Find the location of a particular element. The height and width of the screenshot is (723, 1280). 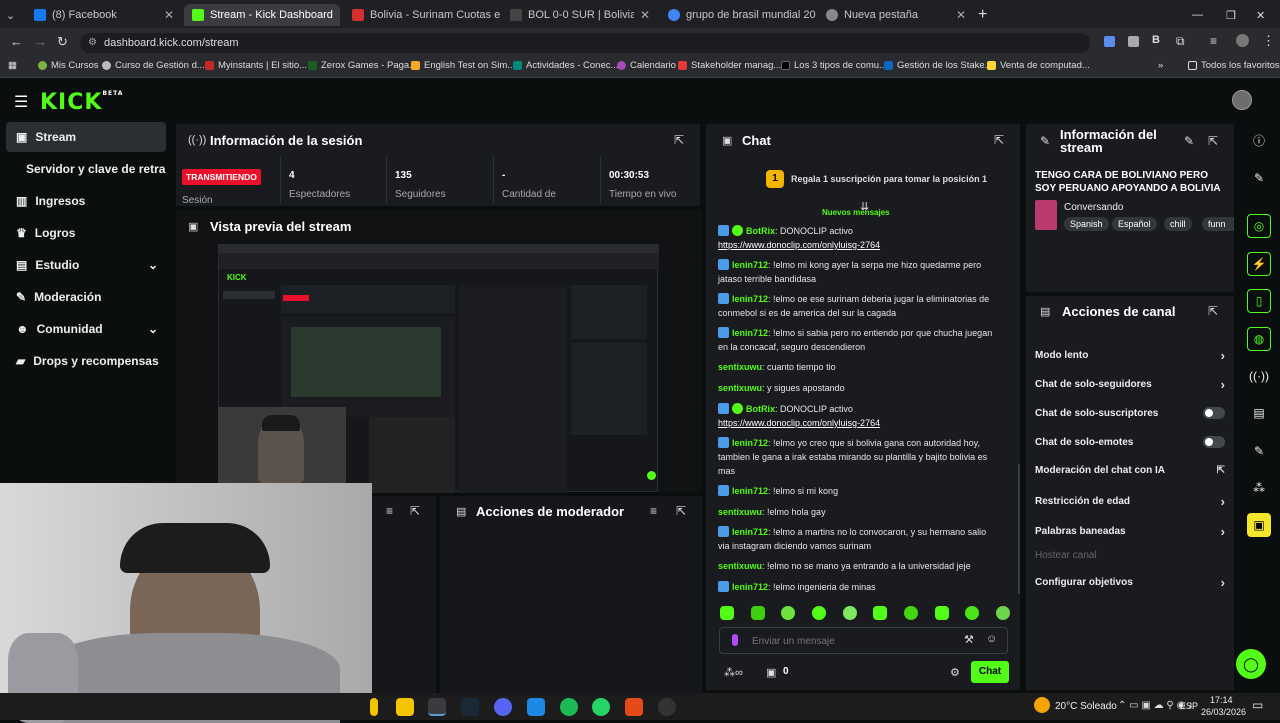

weather-text: 20°C Soleado is located at coordinates (1086, 706).